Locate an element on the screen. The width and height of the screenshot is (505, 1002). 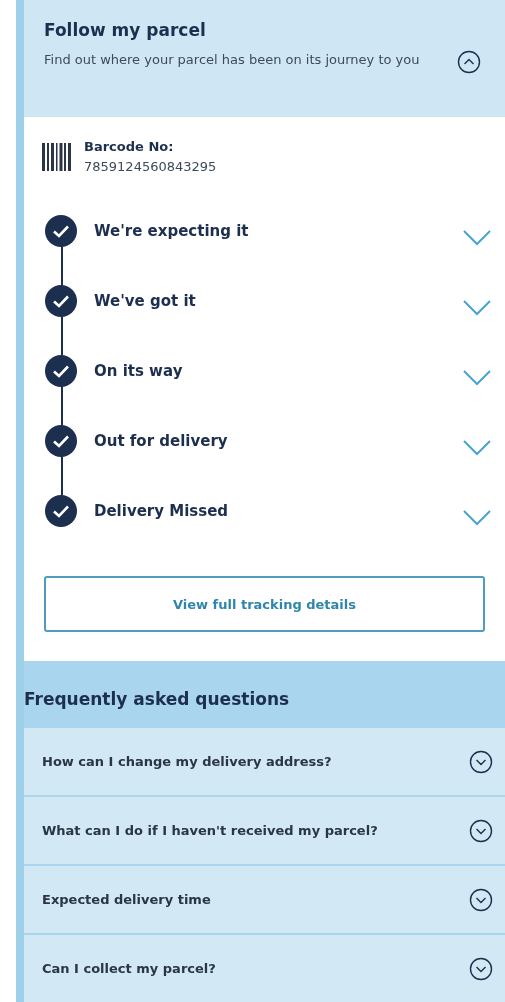
faq-question: What can I do if I haven't received my parcel? is located at coordinates (210, 830).